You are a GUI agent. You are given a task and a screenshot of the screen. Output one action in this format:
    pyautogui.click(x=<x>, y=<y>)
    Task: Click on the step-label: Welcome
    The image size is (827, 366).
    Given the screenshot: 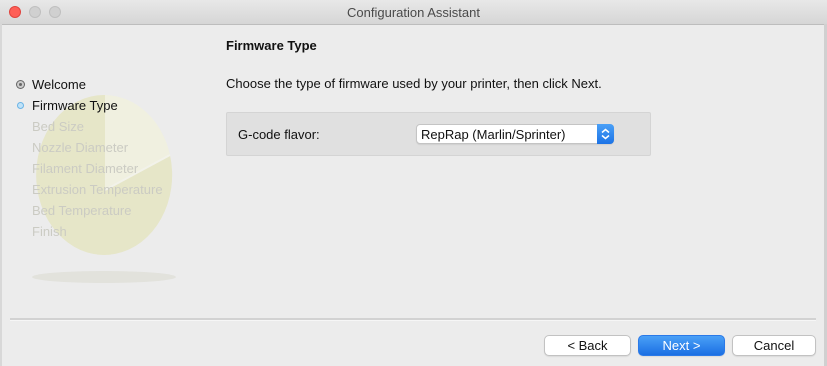 What is the action you would take?
    pyautogui.click(x=59, y=84)
    